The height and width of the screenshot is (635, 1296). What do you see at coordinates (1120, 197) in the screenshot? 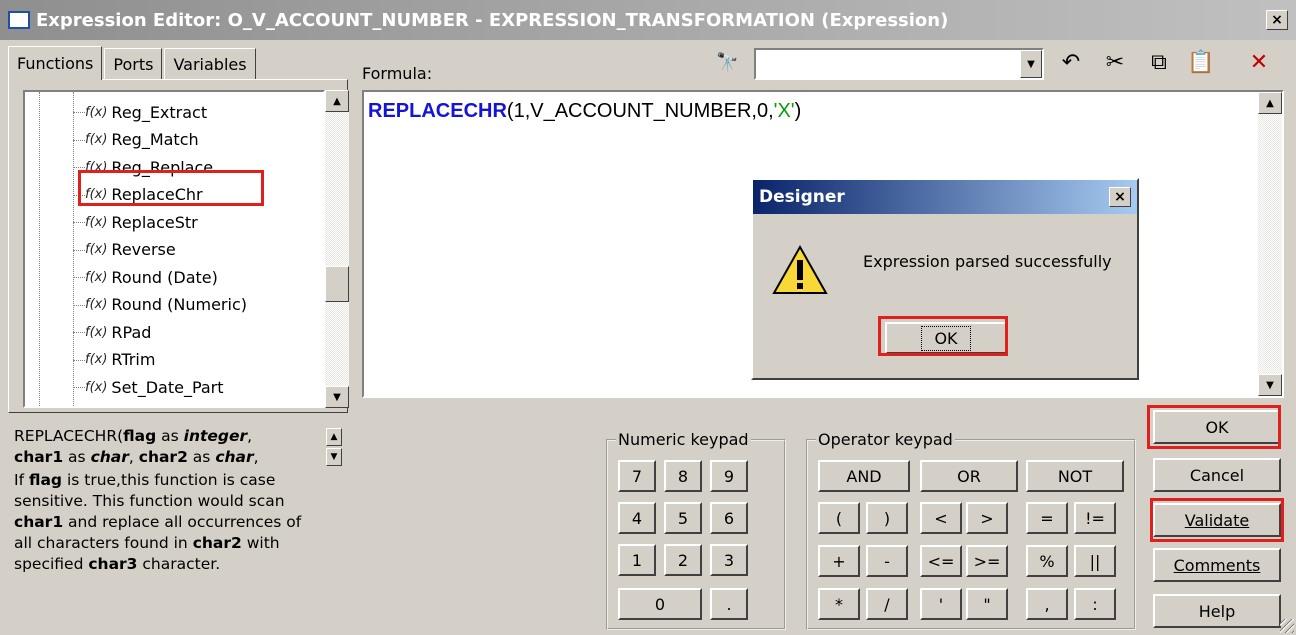
I see `dialog-close-button: ×` at bounding box center [1120, 197].